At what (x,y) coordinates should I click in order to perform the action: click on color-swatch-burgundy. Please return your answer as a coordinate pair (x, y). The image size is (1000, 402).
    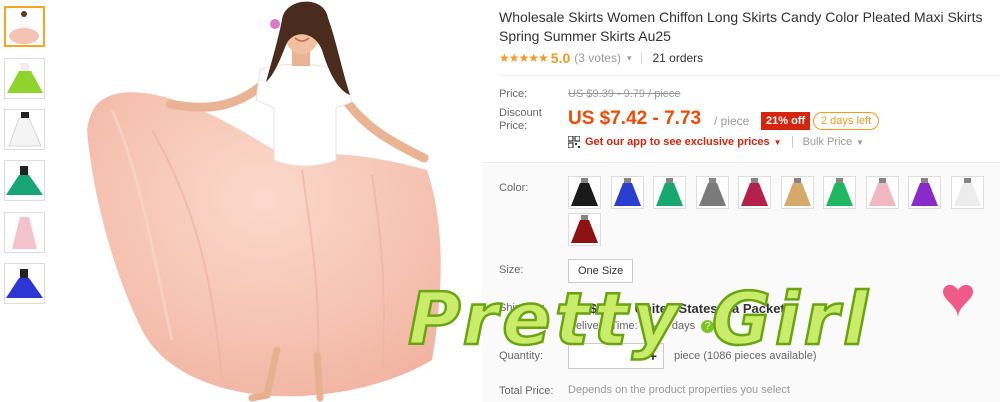
    Looking at the image, I should click on (584, 229).